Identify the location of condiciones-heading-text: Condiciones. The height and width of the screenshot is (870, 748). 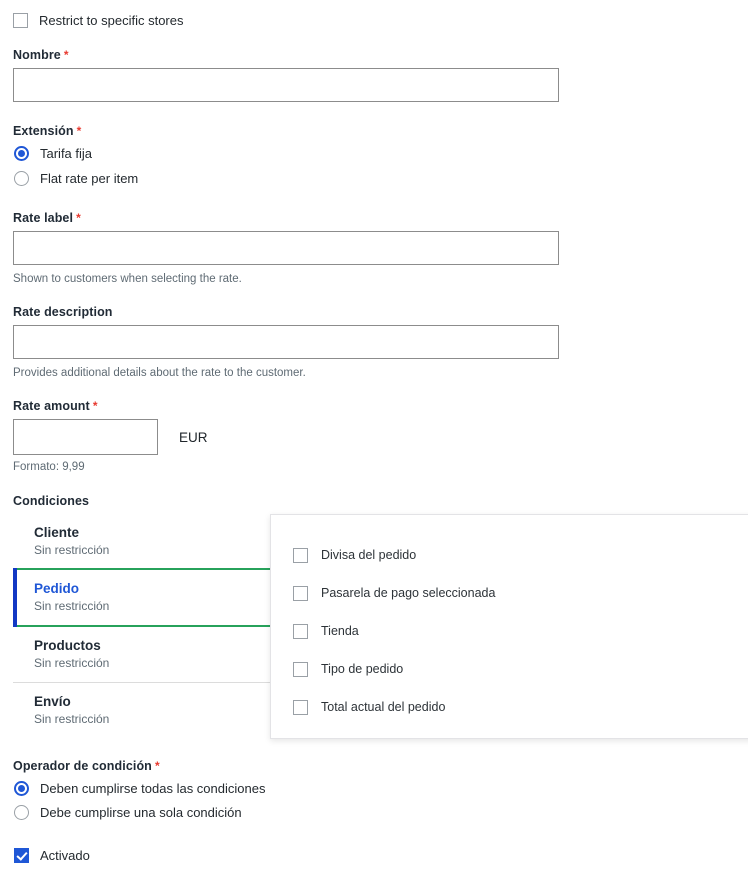
(51, 501).